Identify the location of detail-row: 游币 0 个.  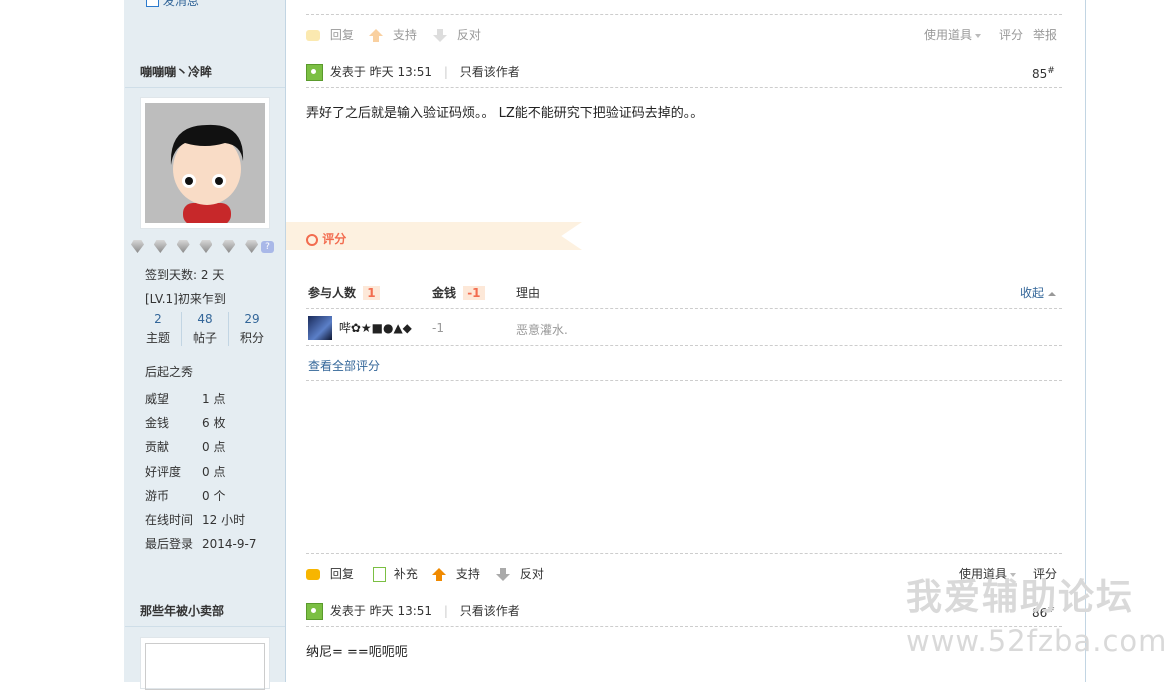
(185, 495).